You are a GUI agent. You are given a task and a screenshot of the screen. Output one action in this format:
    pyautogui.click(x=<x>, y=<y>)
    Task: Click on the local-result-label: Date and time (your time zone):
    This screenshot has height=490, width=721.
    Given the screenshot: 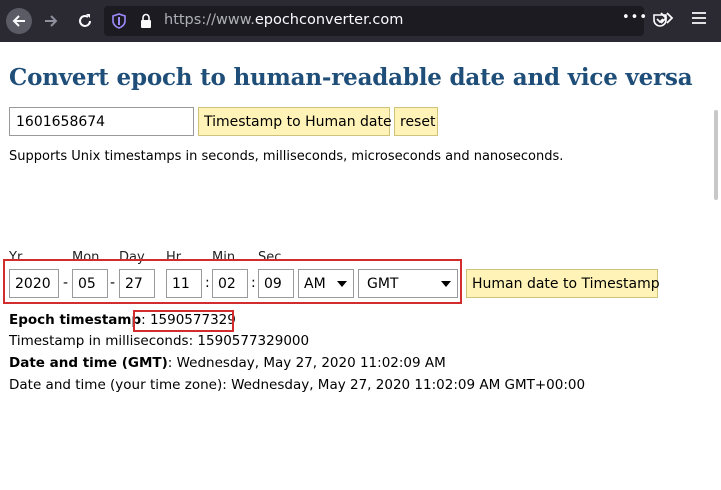 What is the action you would take?
    pyautogui.click(x=120, y=385)
    